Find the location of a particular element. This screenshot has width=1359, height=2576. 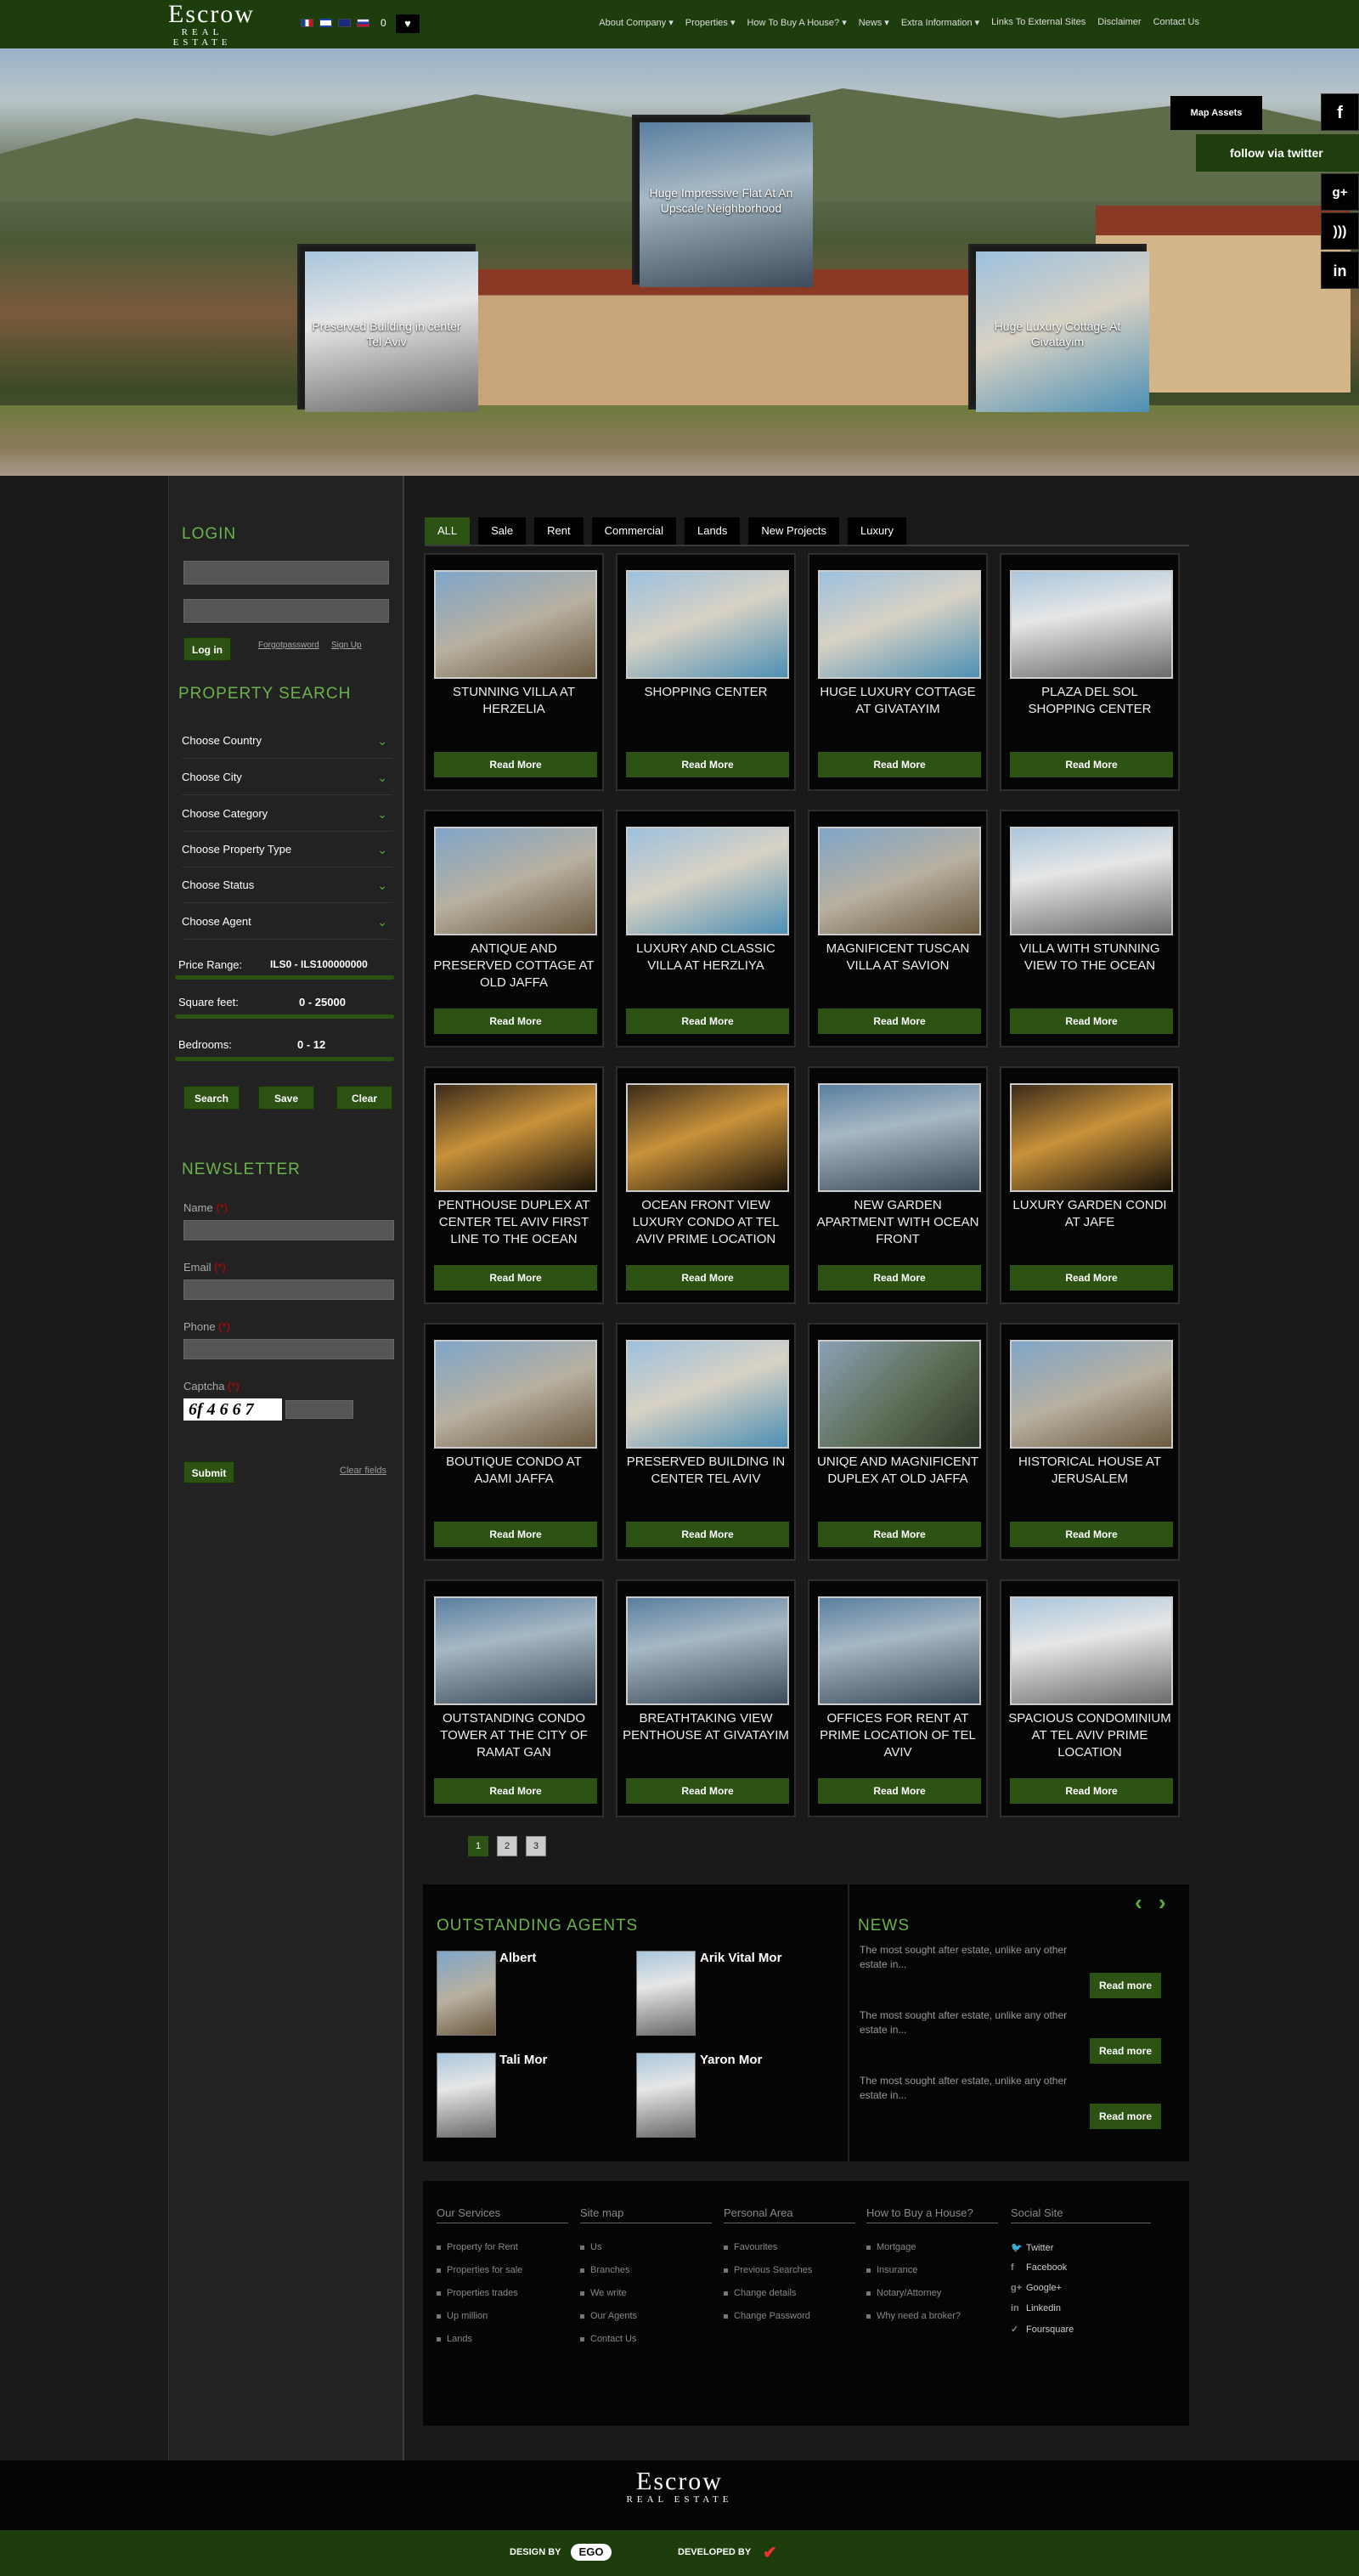

submit-button: Submit is located at coordinates (208, 1472).